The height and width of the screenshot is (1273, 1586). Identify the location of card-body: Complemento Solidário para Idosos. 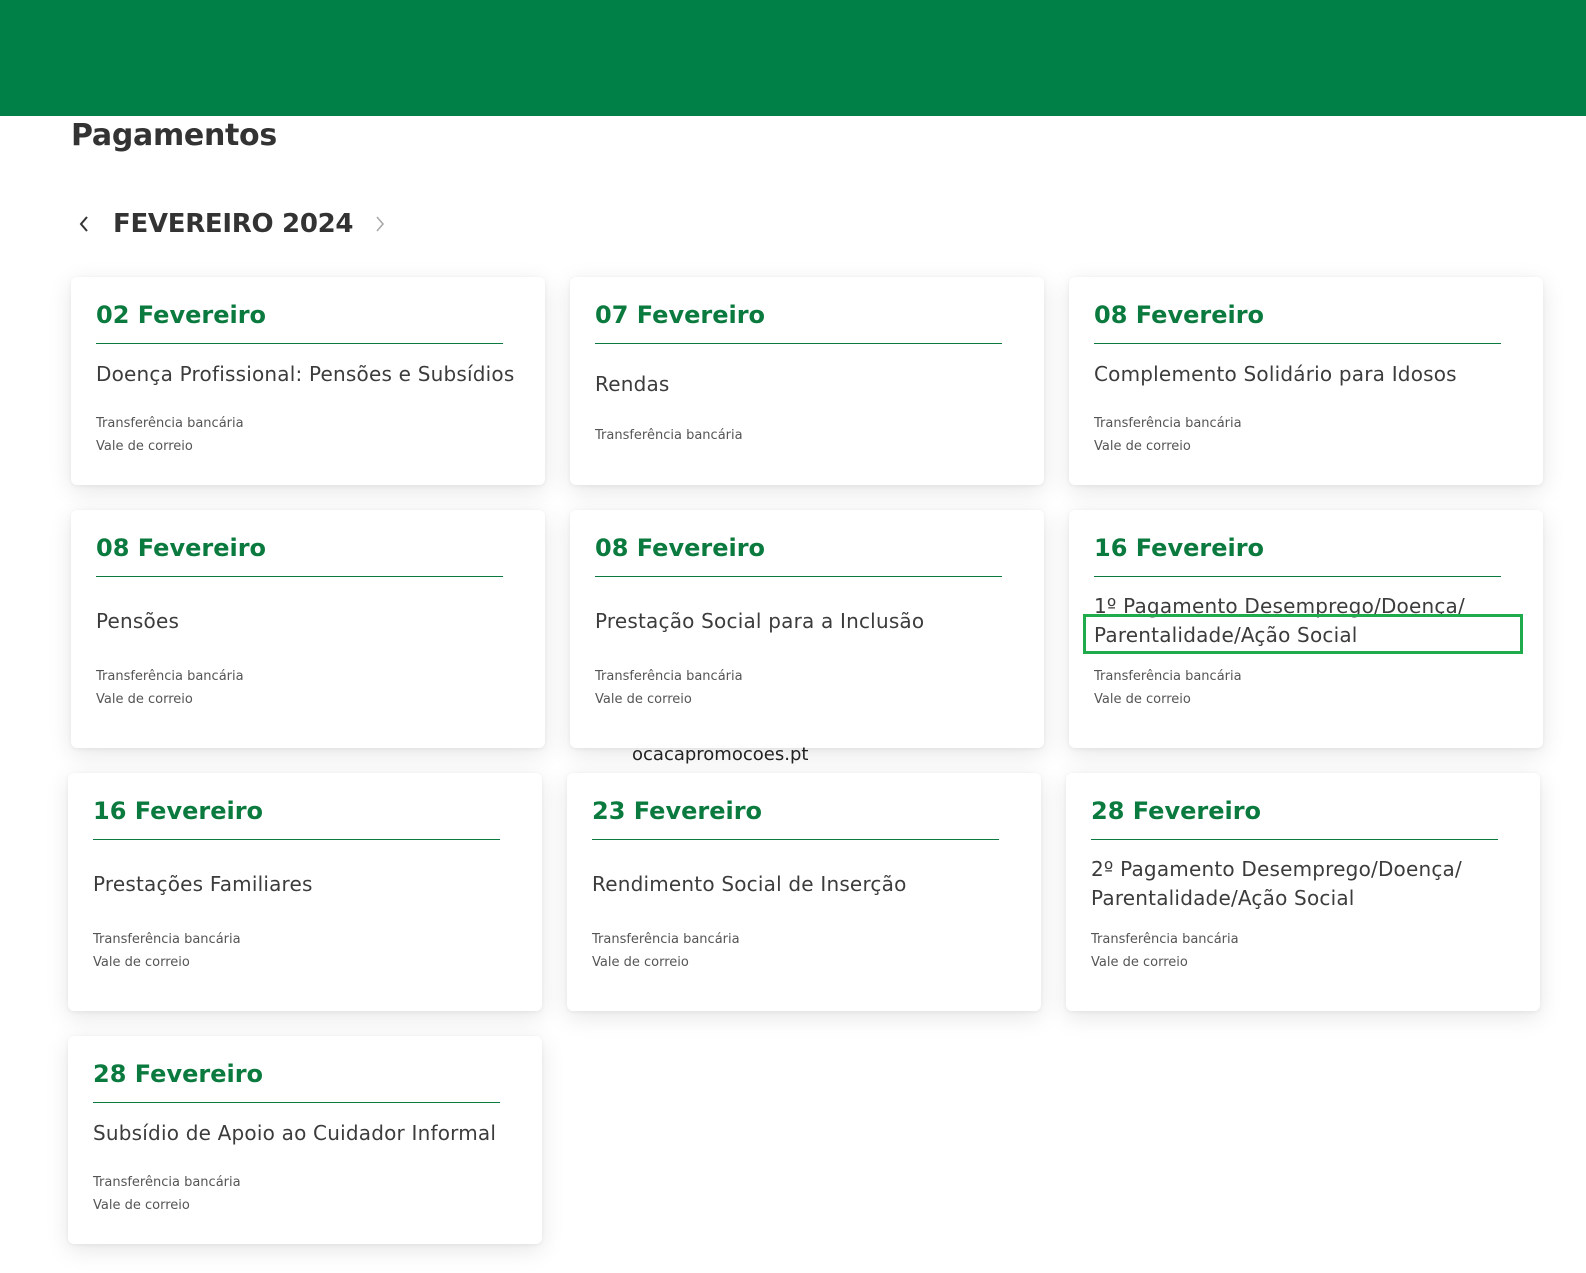
(1306, 374).